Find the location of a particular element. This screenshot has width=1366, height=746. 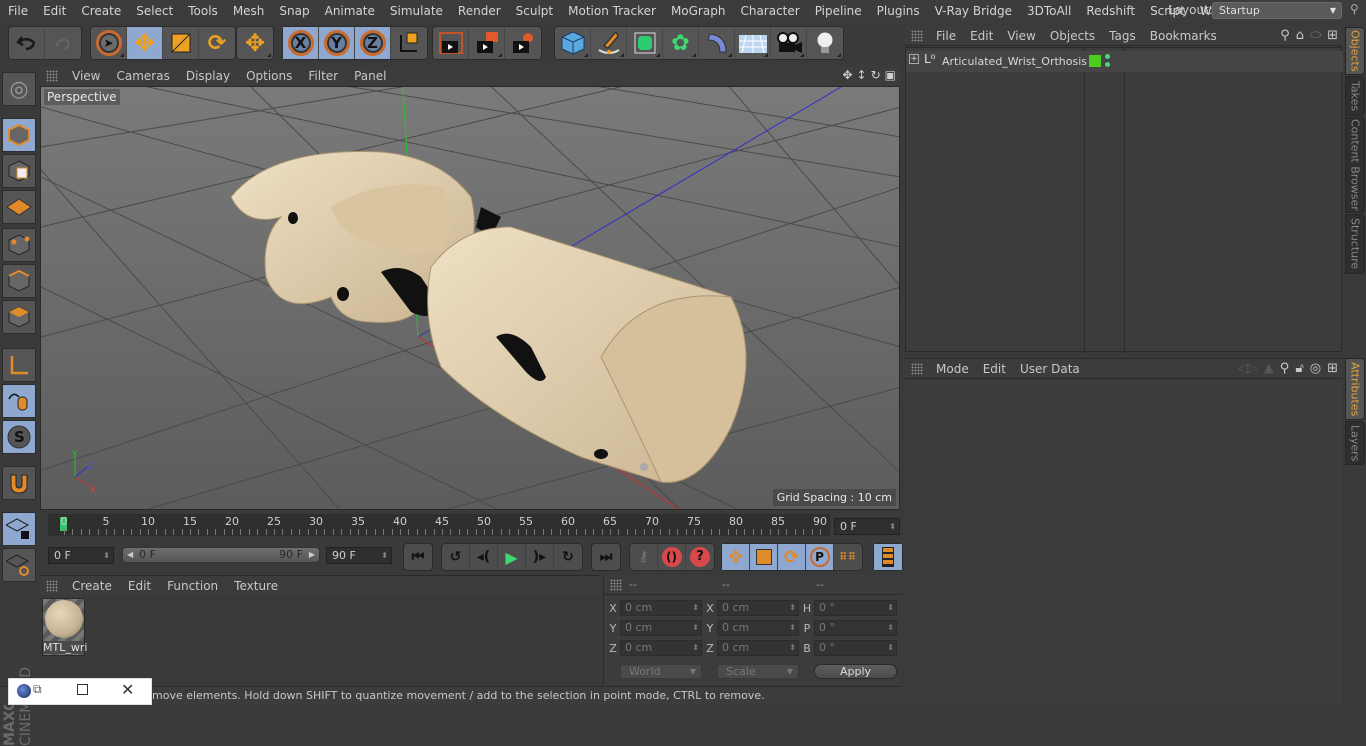

menu-sculpt: Sculpt is located at coordinates (534, 11).